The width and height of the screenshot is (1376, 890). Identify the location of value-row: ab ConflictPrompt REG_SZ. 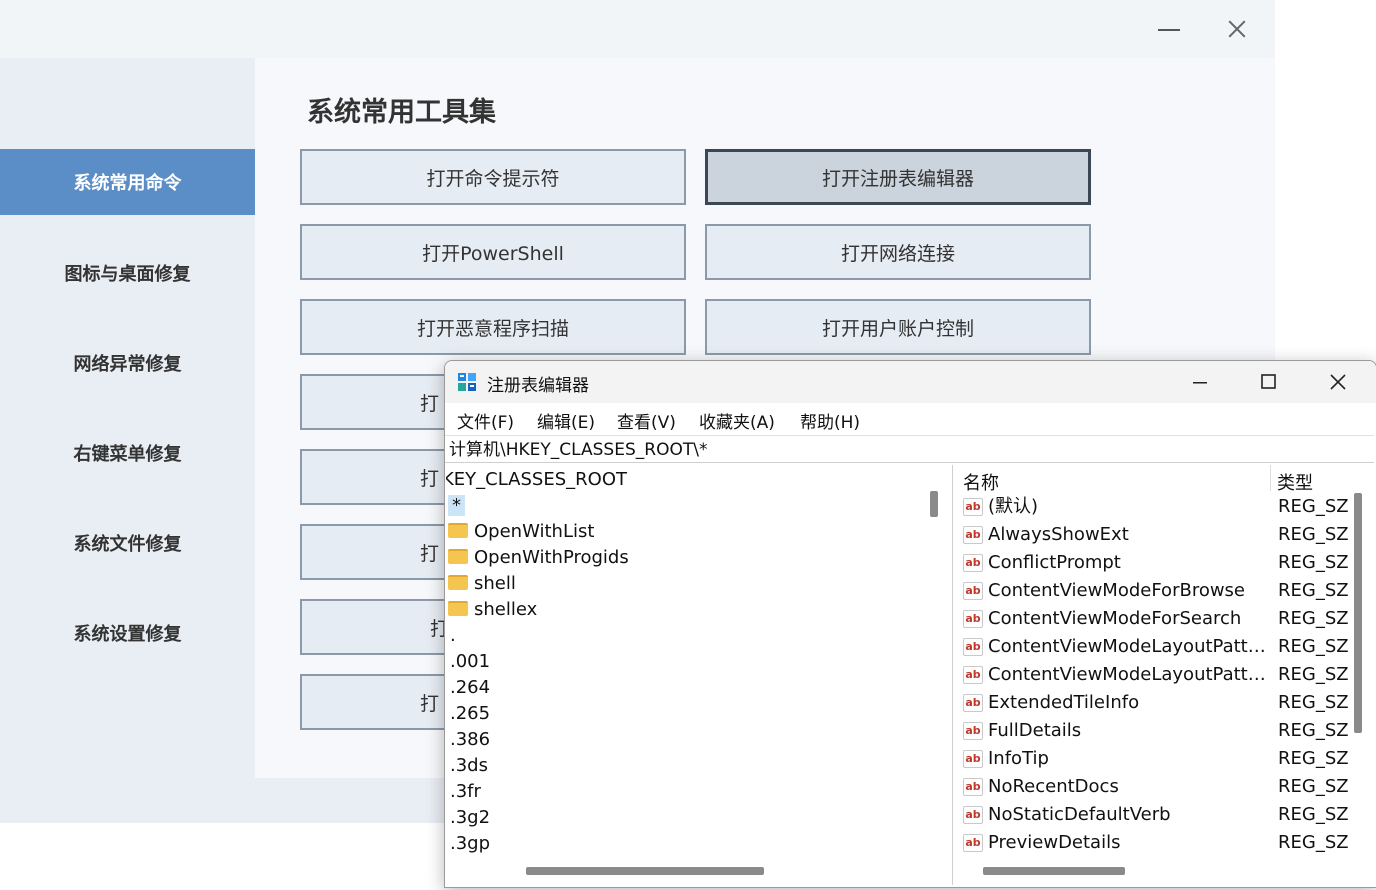
(1157, 563).